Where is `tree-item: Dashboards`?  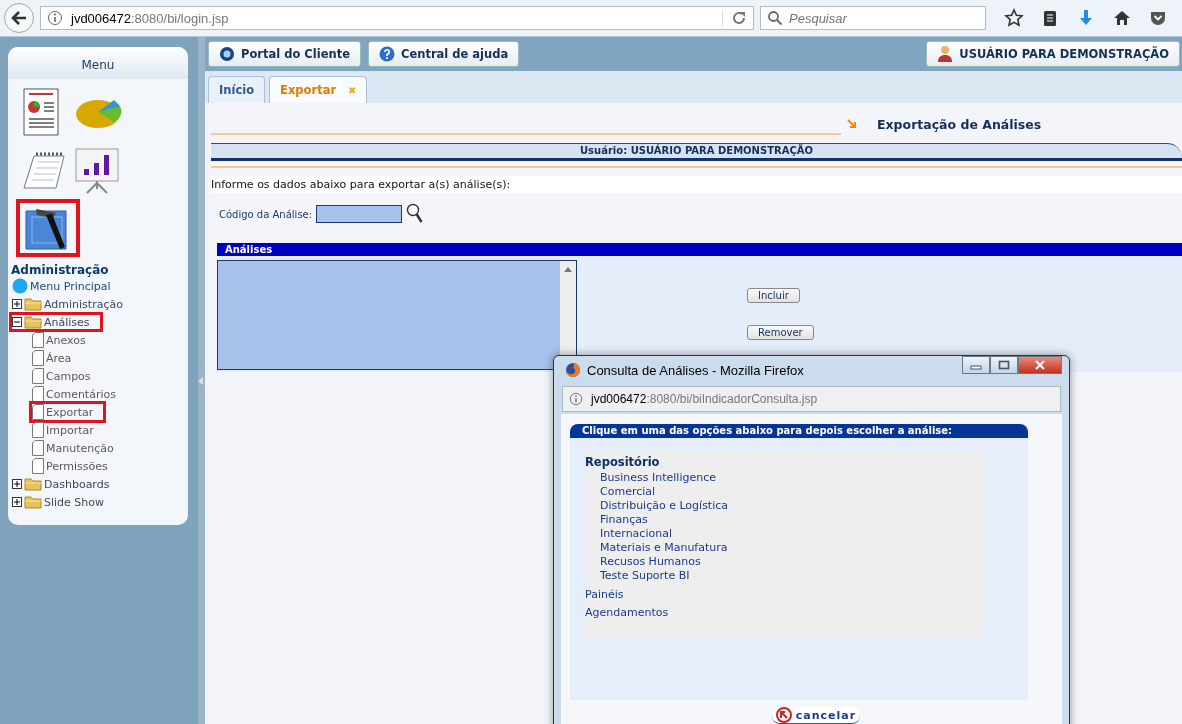
tree-item: Dashboards is located at coordinates (77, 484).